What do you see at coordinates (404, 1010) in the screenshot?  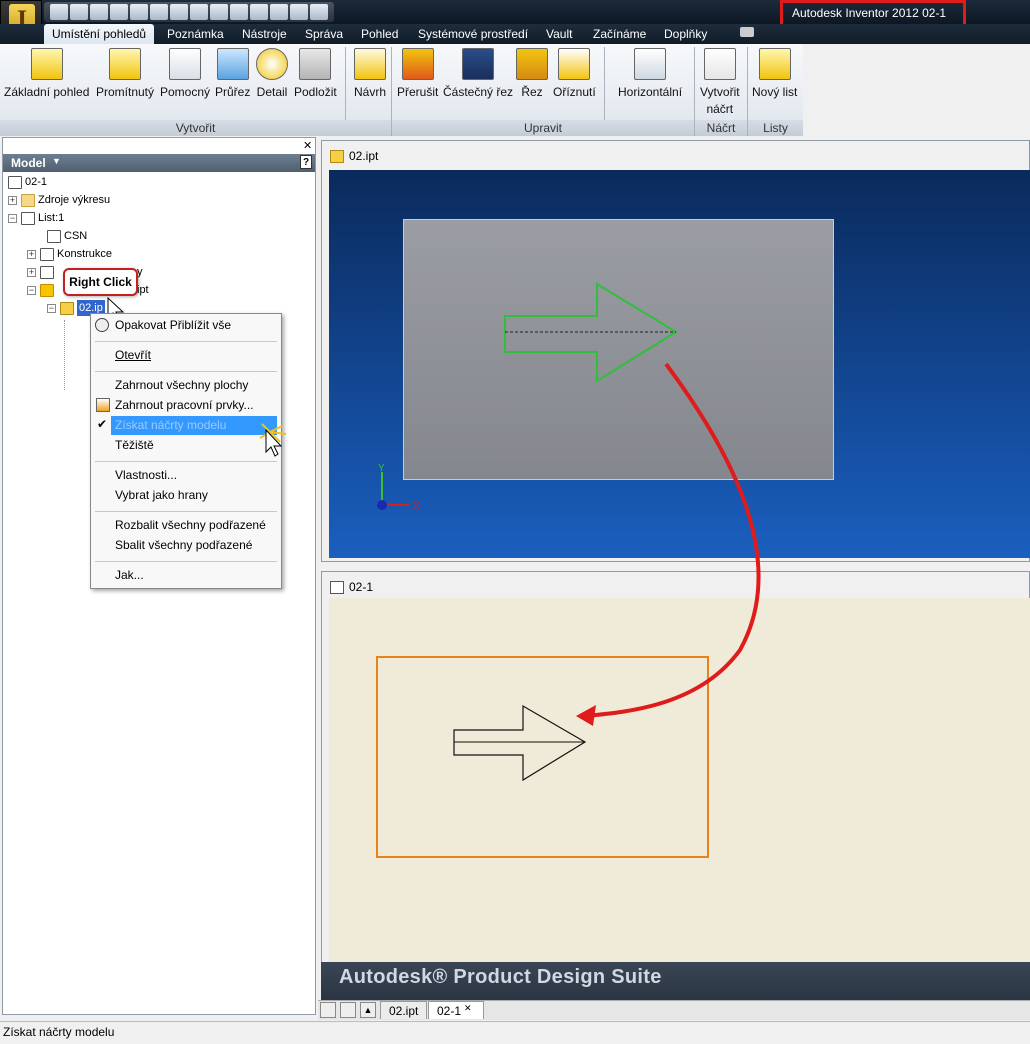 I see `doc-tab-part: 02.ipt` at bounding box center [404, 1010].